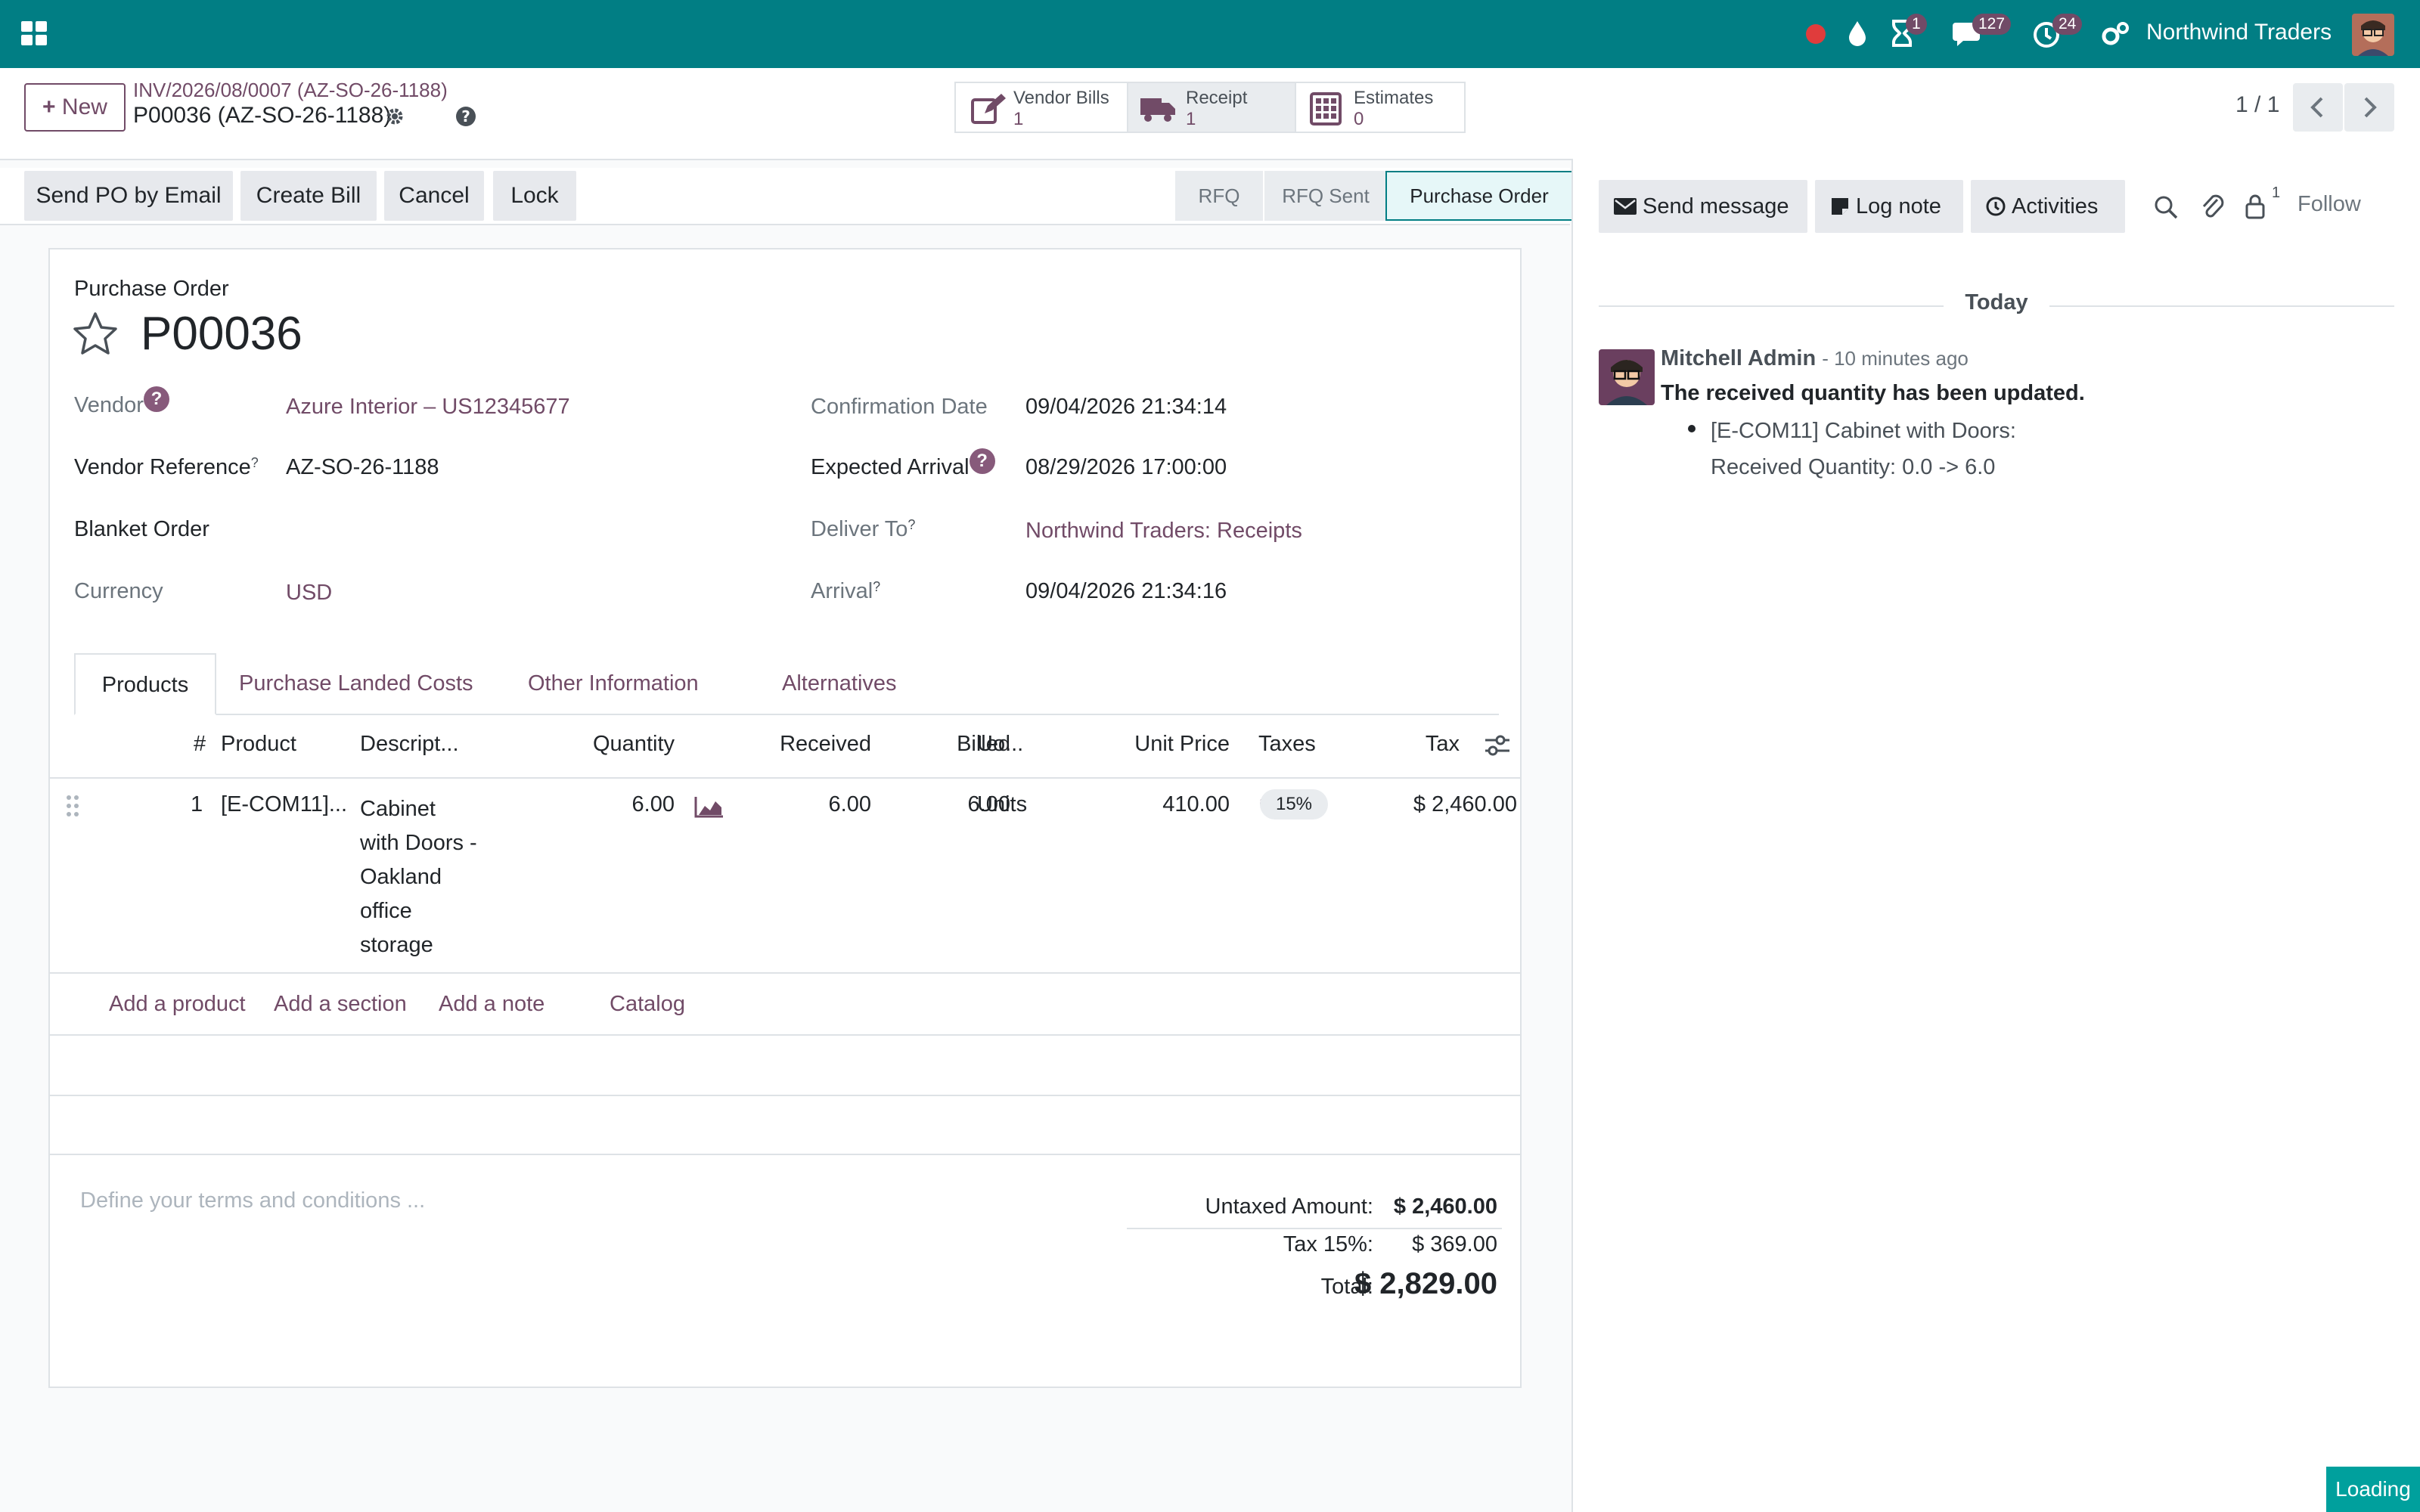  I want to click on messages-badge: 127, so click(1992, 24).